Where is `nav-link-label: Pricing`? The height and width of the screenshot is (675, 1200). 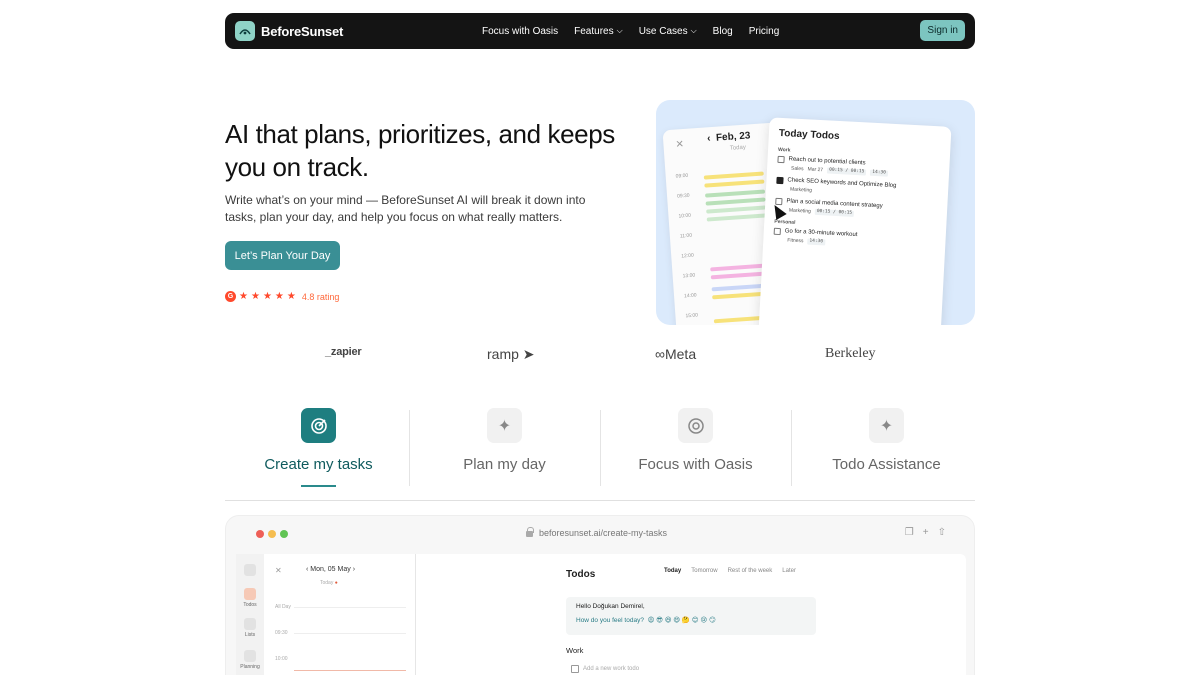
nav-link-label: Pricing is located at coordinates (764, 31).